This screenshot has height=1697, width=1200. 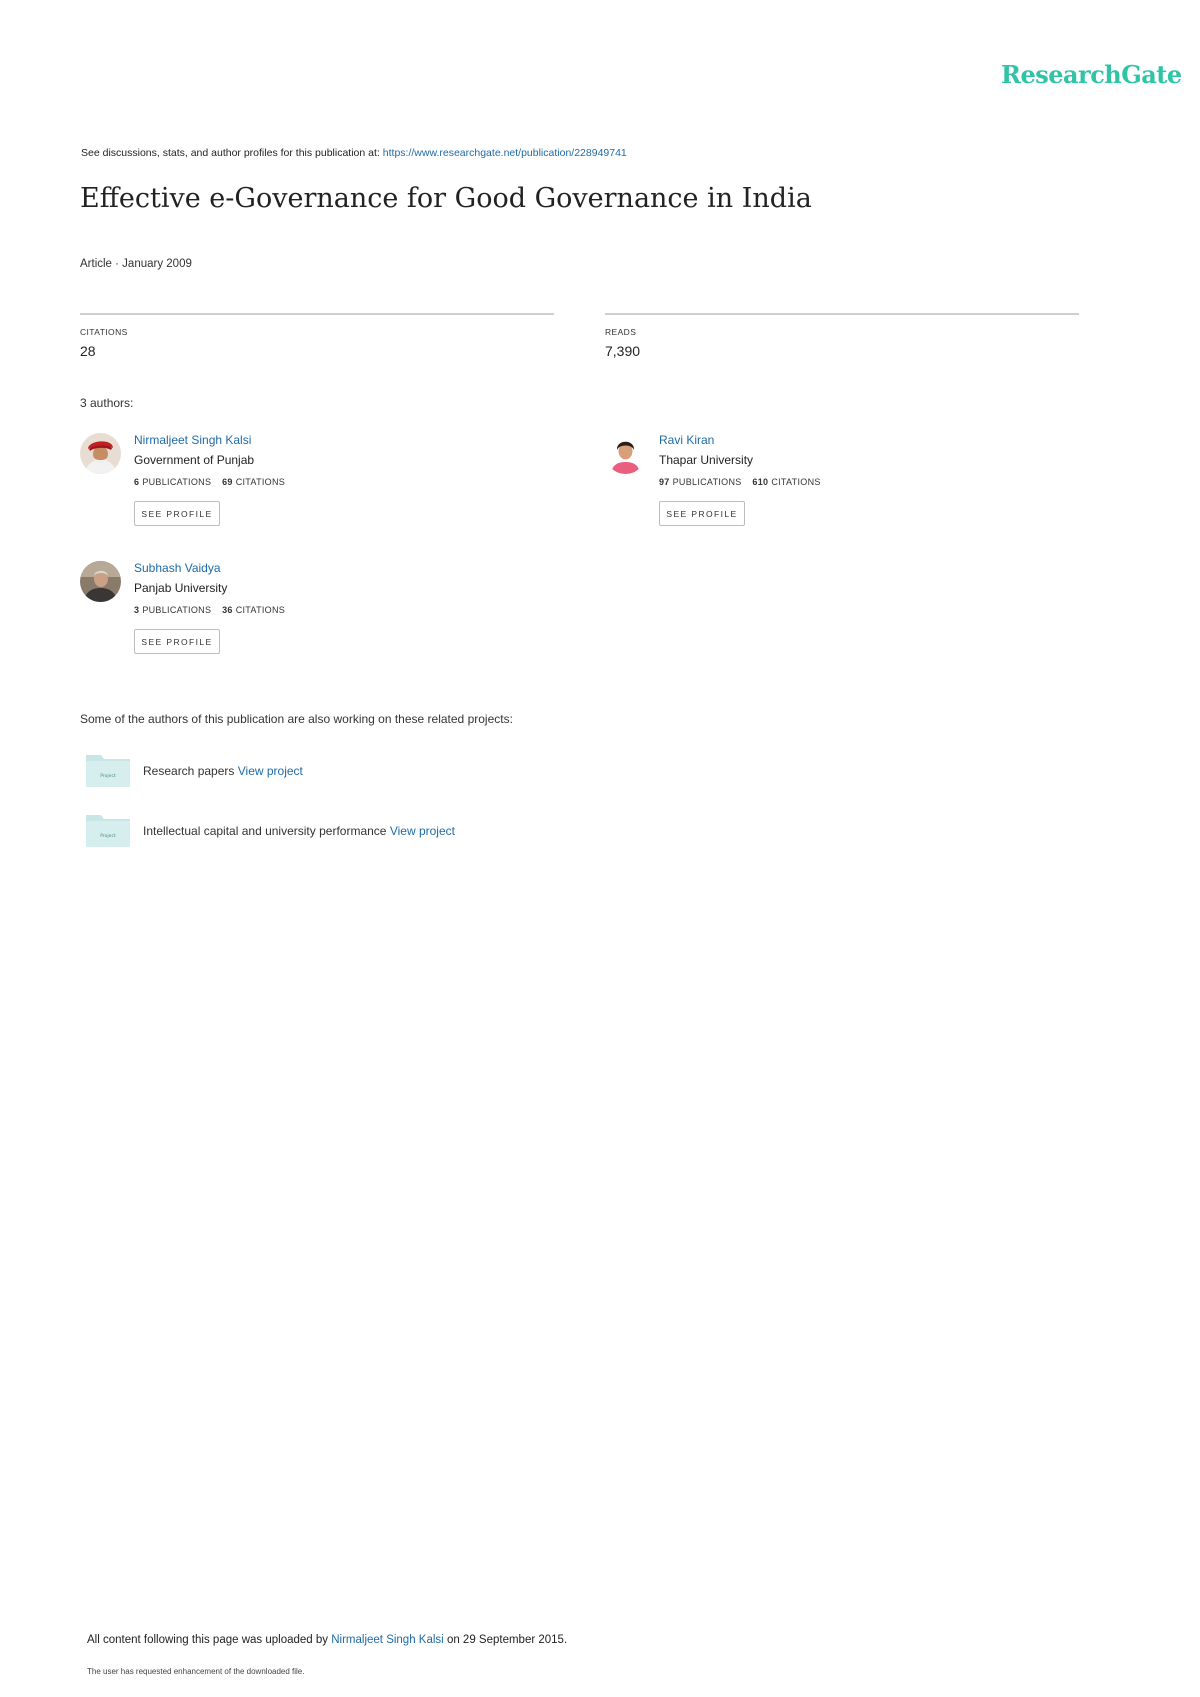 What do you see at coordinates (88, 351) in the screenshot?
I see `citations-value: 28` at bounding box center [88, 351].